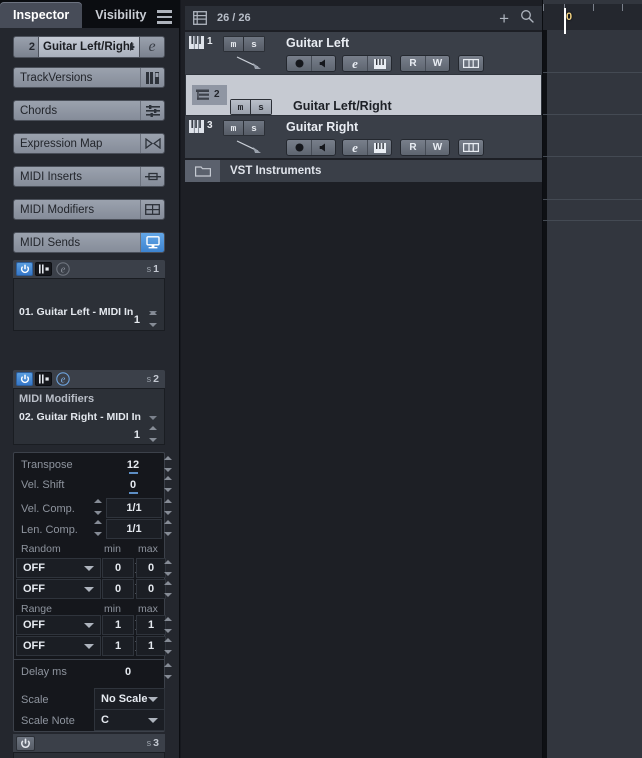  Describe the element at coordinates (129, 720) in the screenshot. I see `scale-note-select: C` at that location.